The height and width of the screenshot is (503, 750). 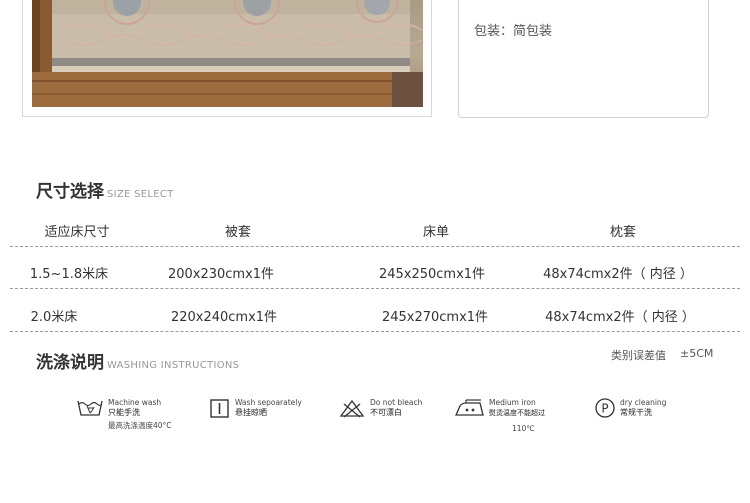 I want to click on size-section-title-en: SIZE SELECT, so click(x=140, y=194).